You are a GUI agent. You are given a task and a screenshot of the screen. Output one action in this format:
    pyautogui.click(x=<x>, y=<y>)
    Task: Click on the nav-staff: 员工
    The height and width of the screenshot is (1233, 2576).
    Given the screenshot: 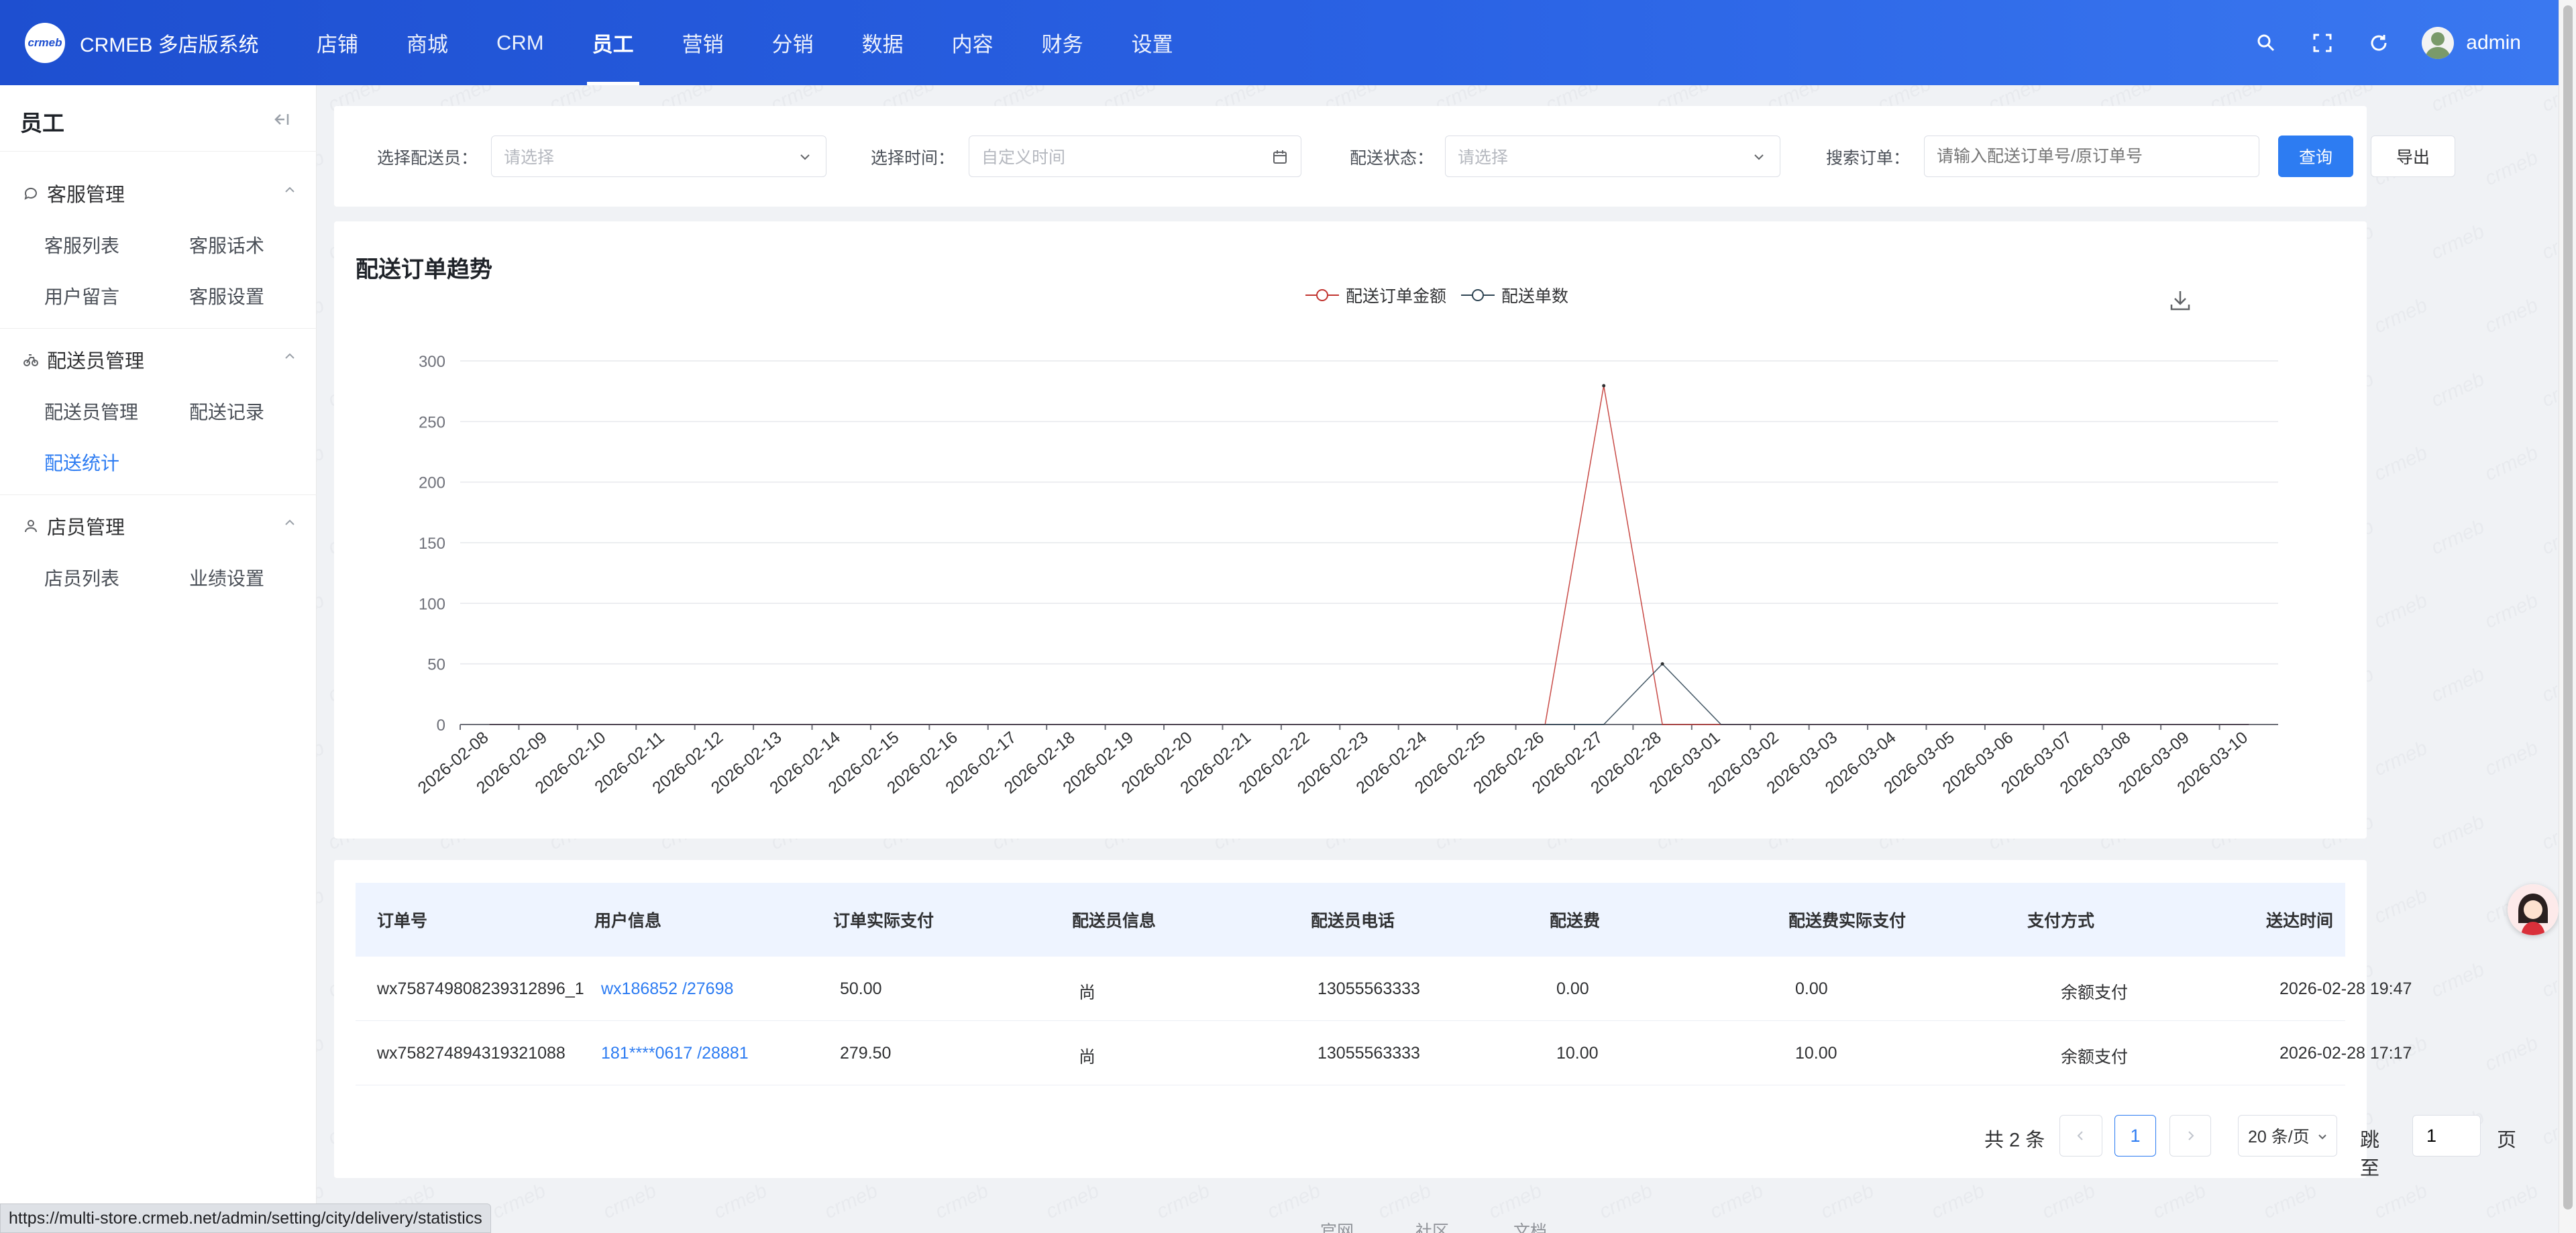 What is the action you would take?
    pyautogui.click(x=612, y=43)
    